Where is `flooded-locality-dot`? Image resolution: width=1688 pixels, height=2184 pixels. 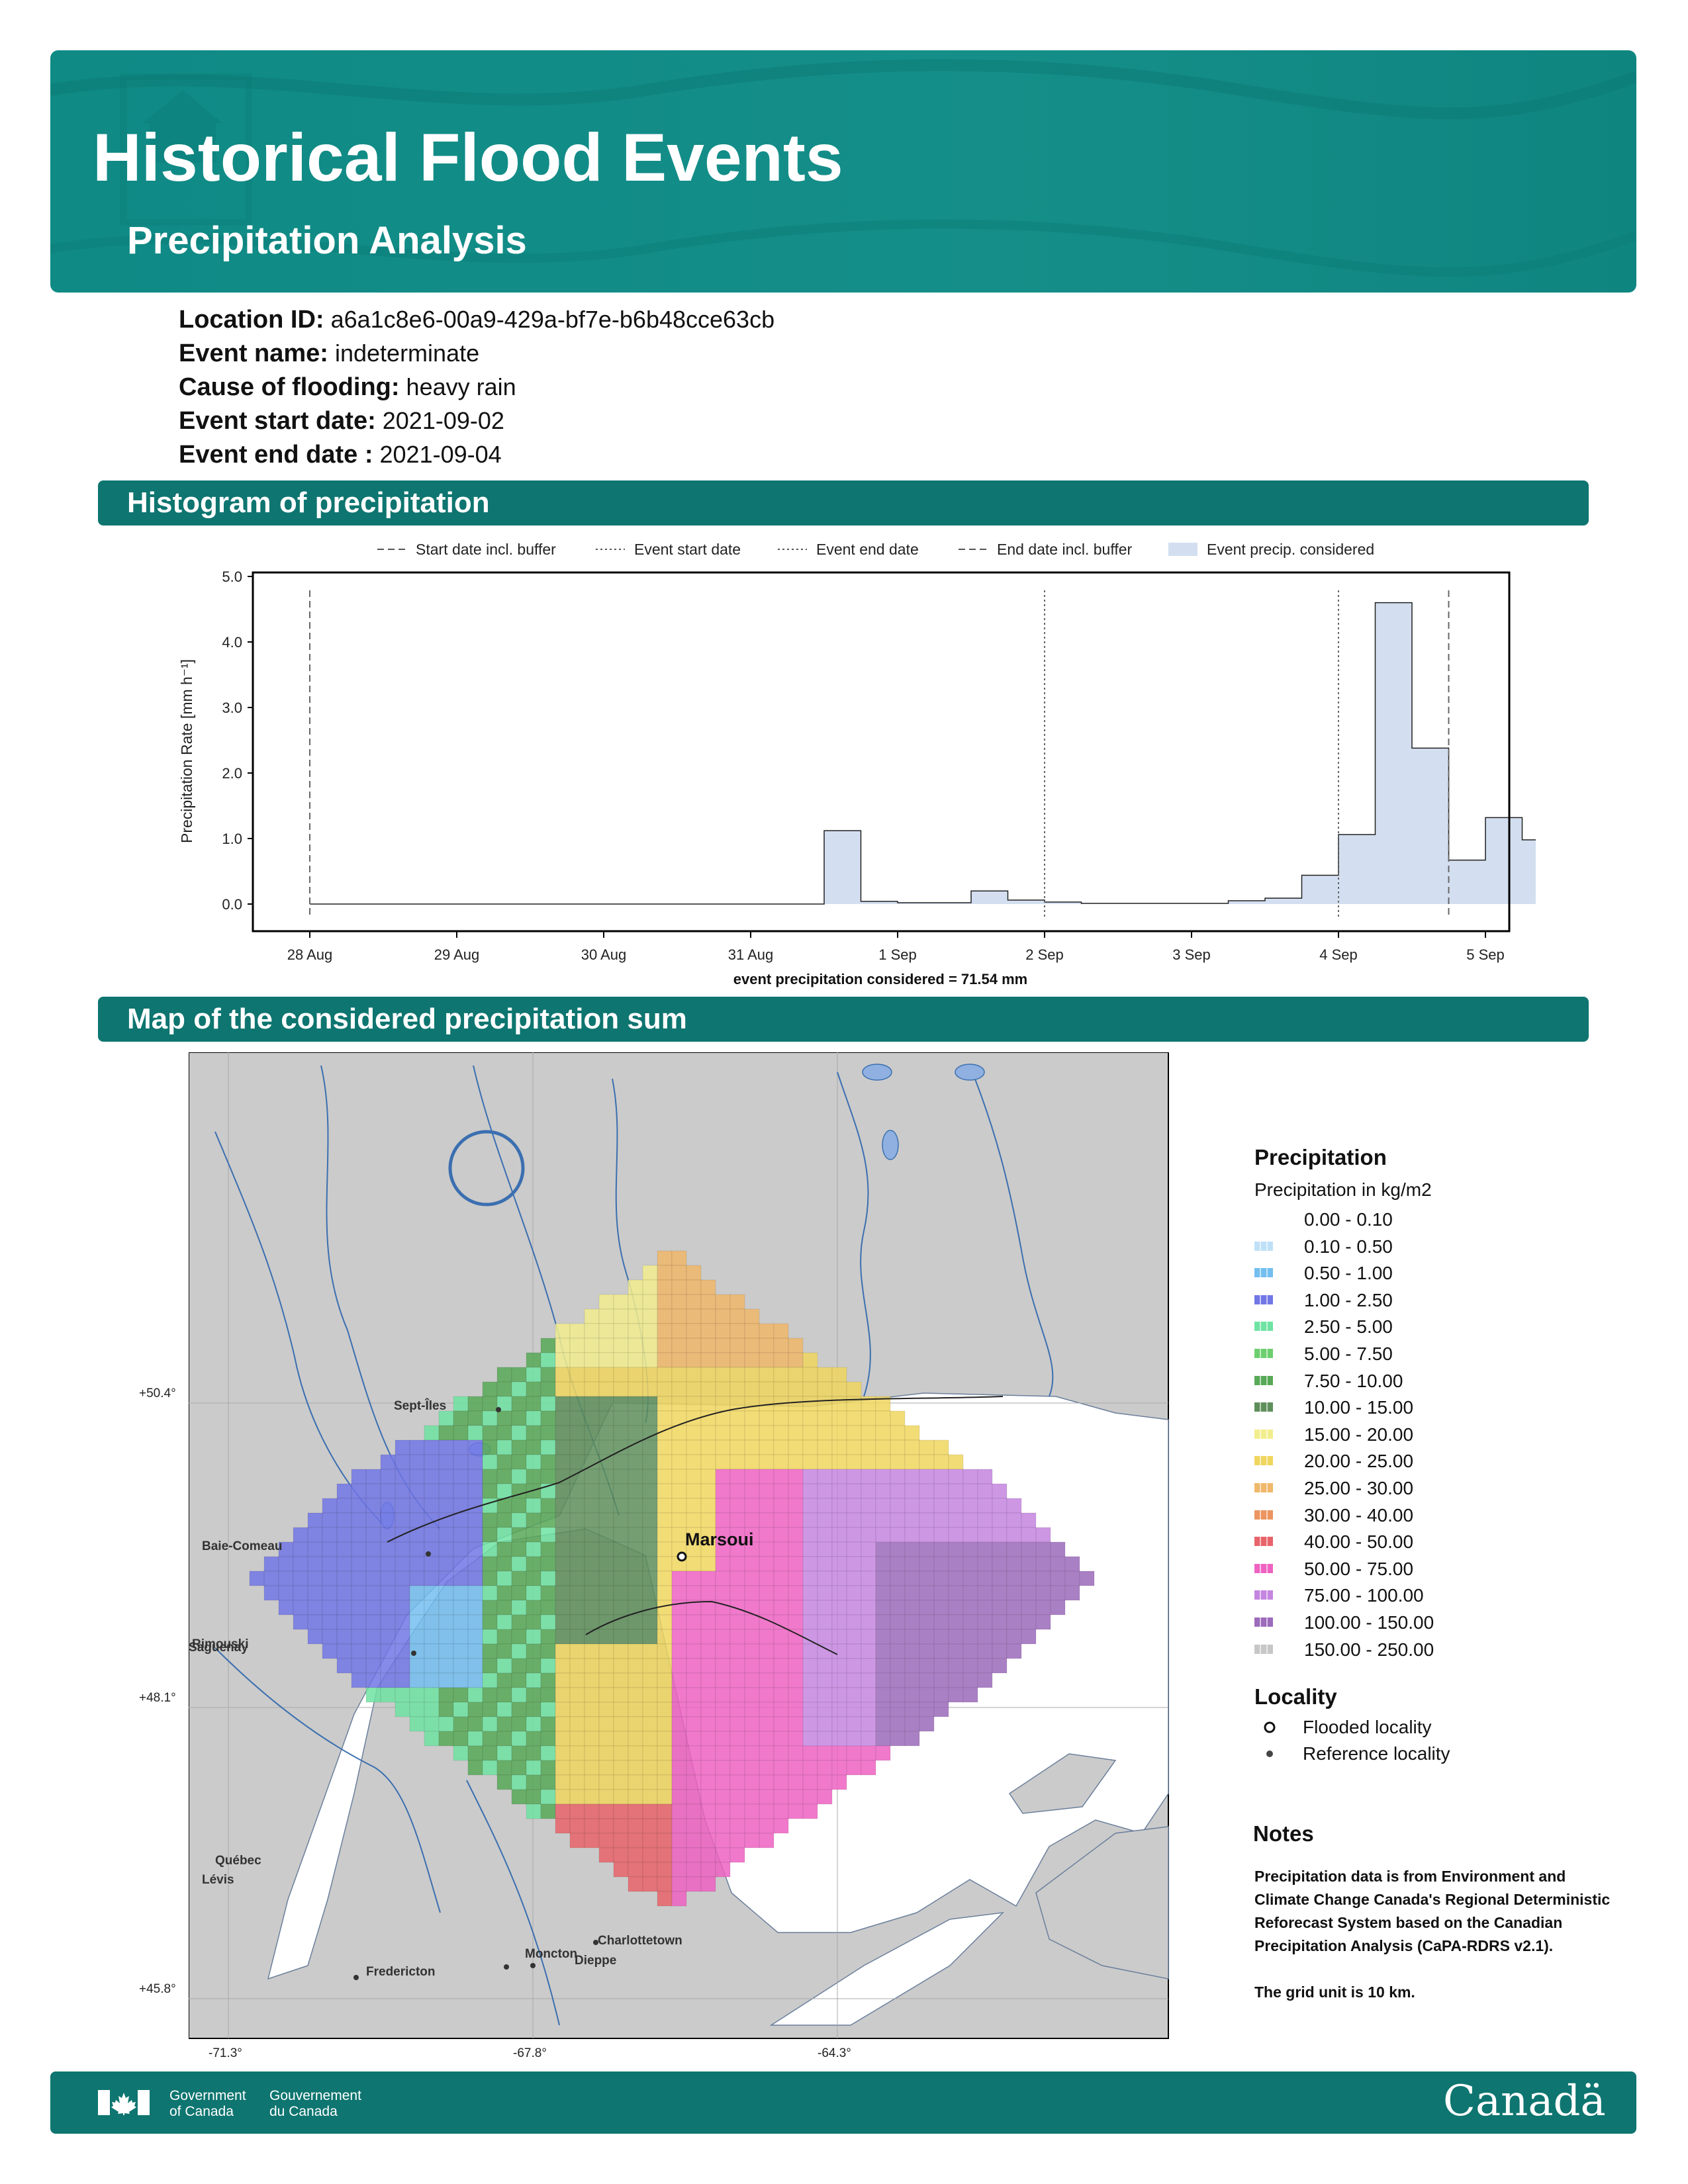
flooded-locality-dot is located at coordinates (682, 1556).